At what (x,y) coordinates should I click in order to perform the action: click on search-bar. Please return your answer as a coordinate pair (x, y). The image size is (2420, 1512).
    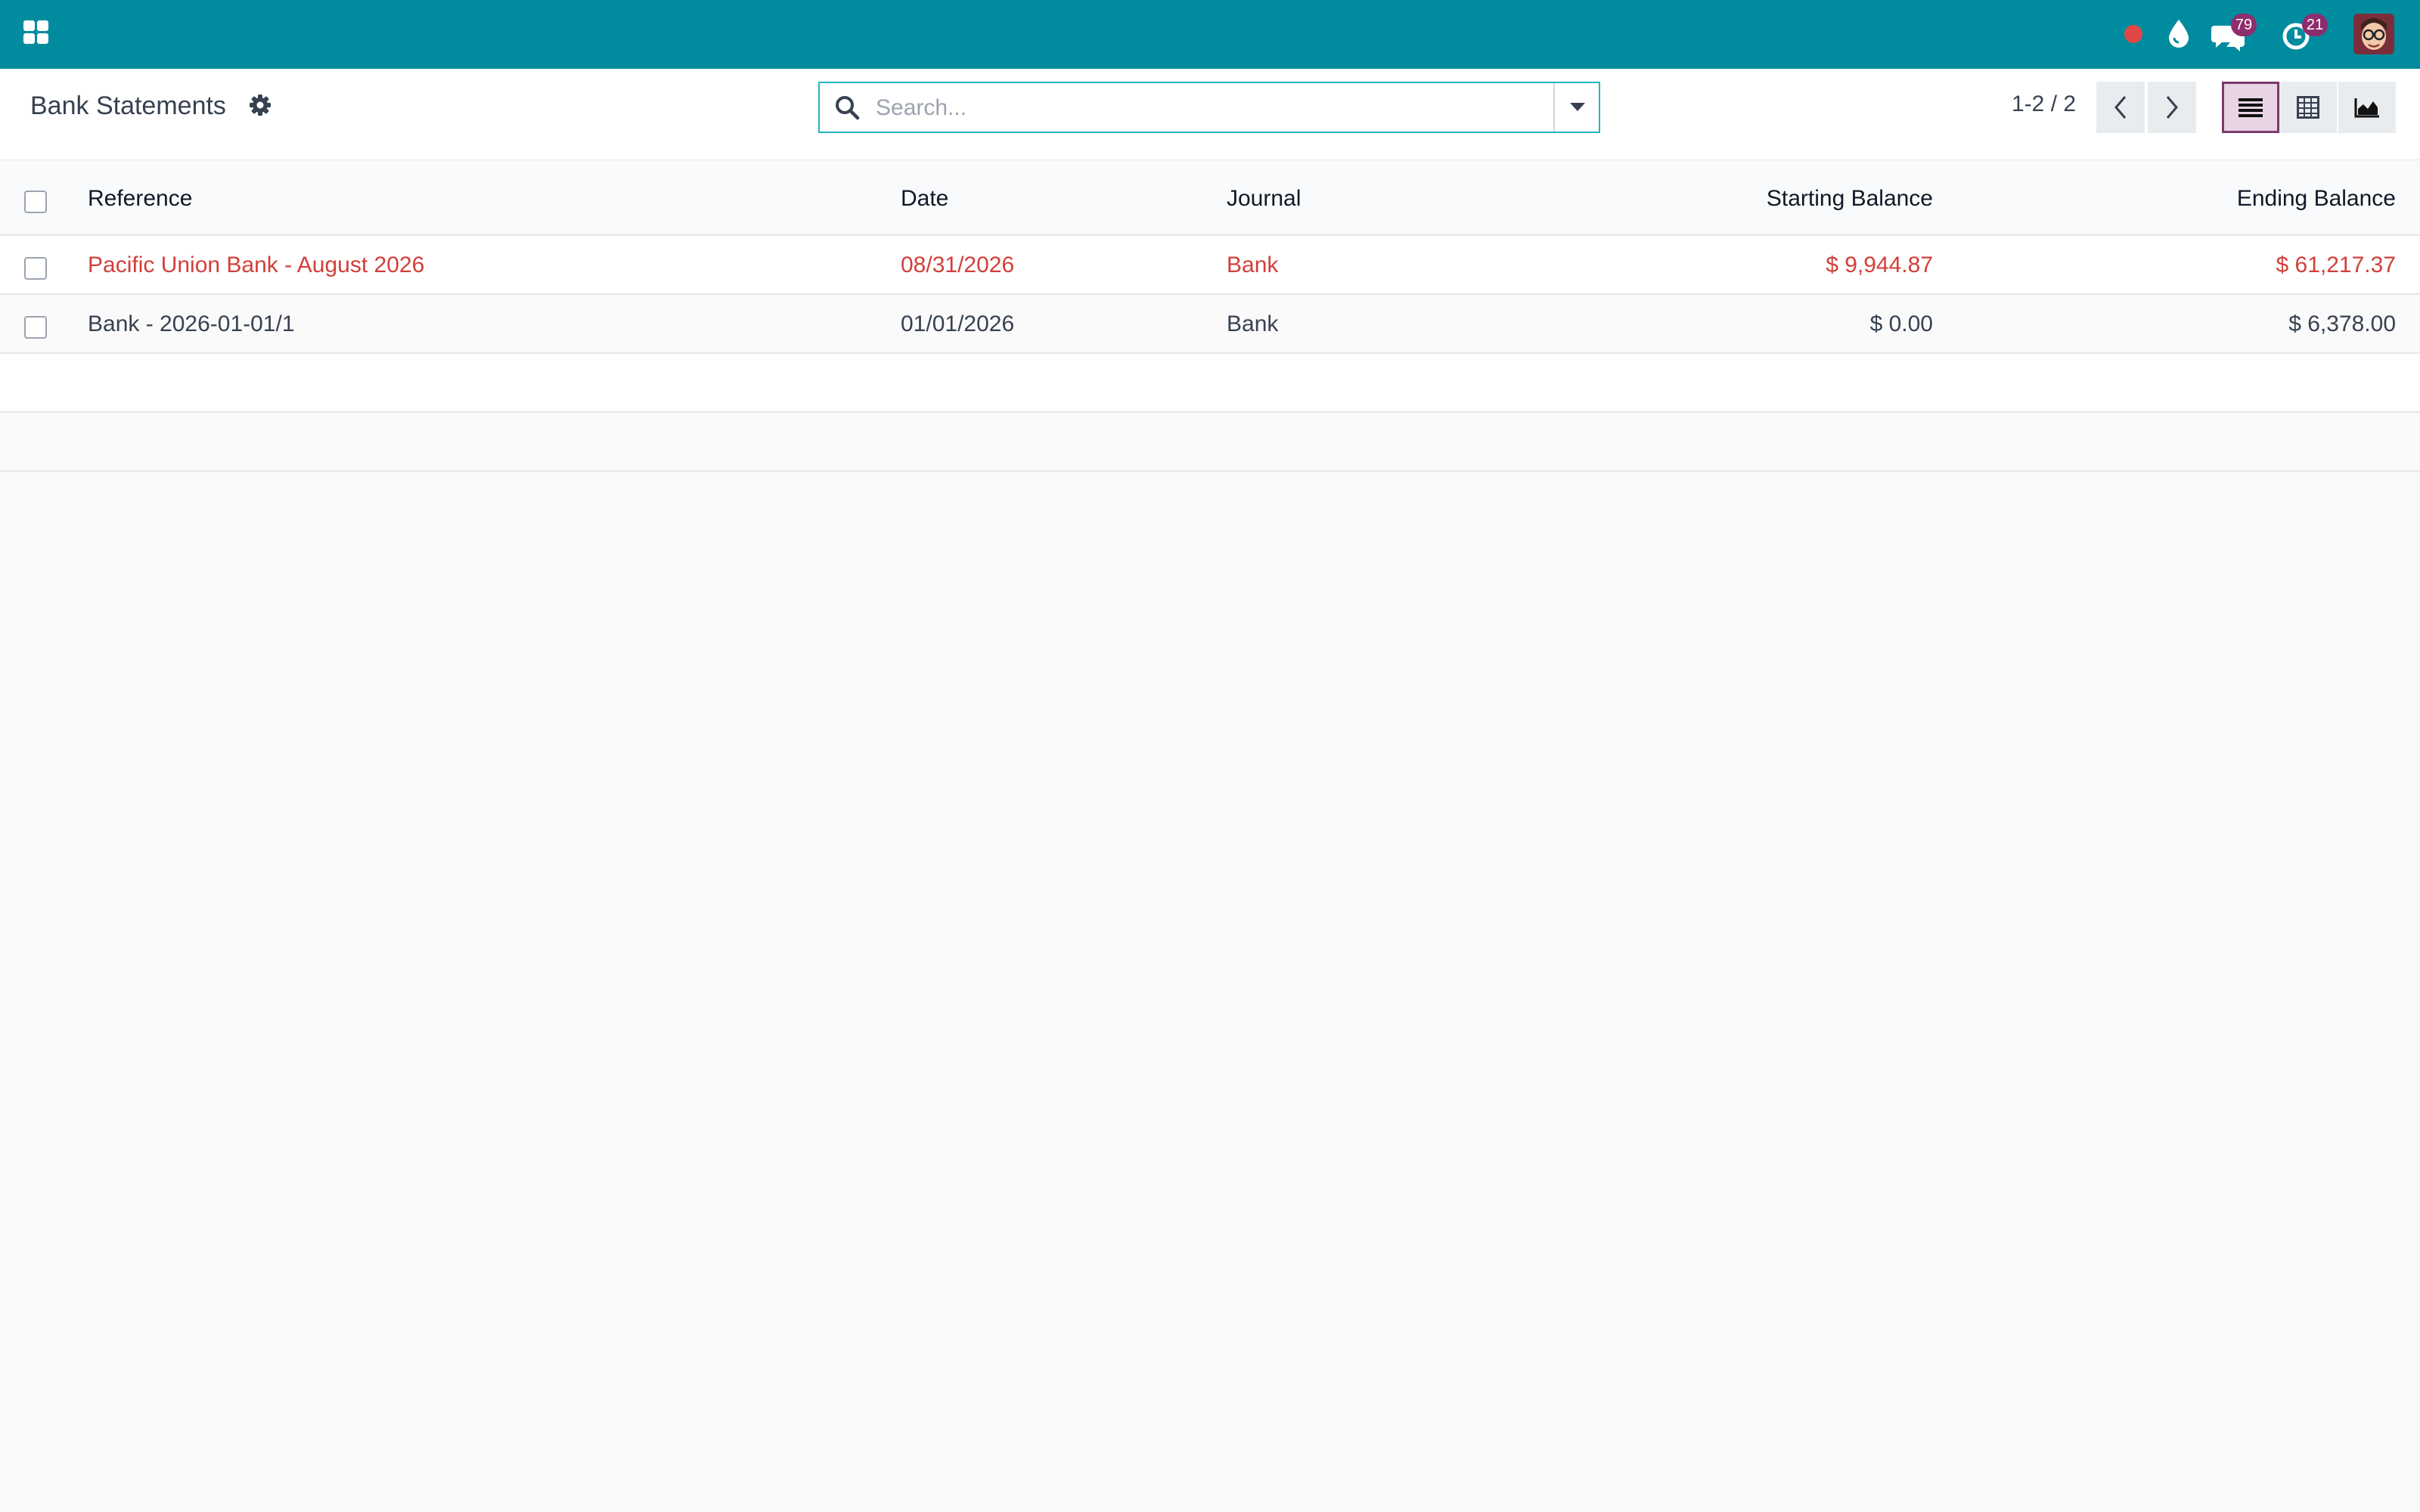
    Looking at the image, I should click on (1209, 107).